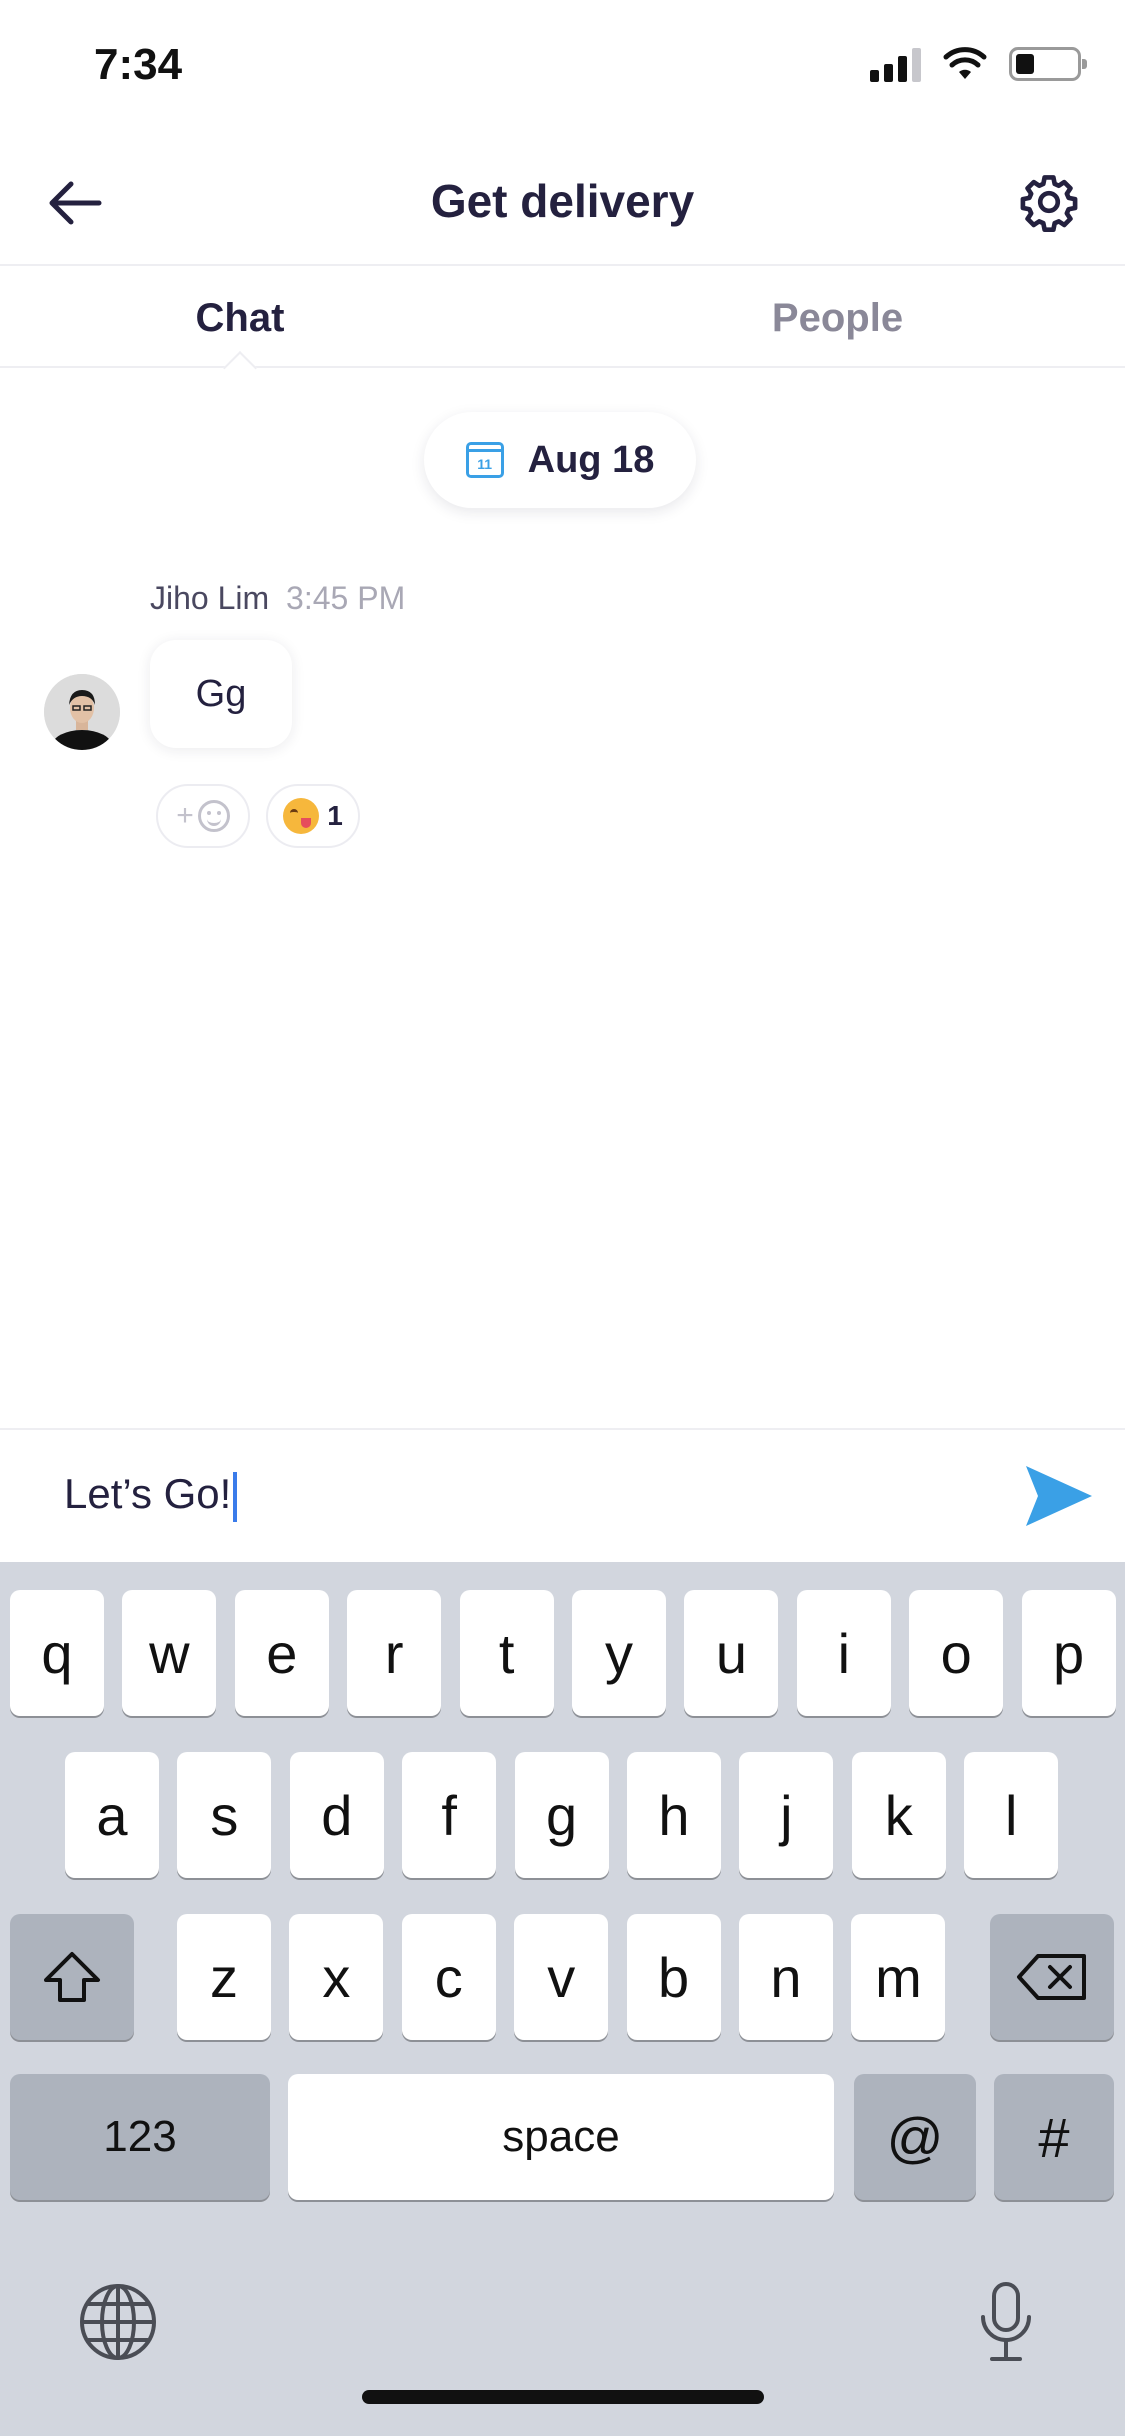  I want to click on date-divider: 11 Aug 18, so click(560, 460).